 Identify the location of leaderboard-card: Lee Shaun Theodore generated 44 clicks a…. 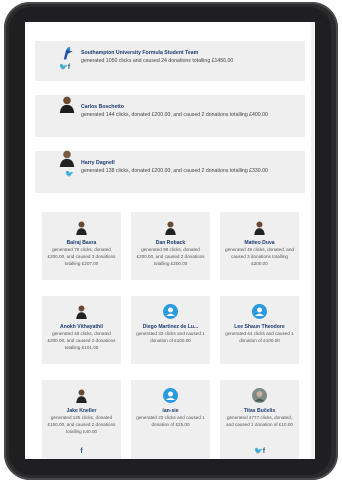
(259, 330).